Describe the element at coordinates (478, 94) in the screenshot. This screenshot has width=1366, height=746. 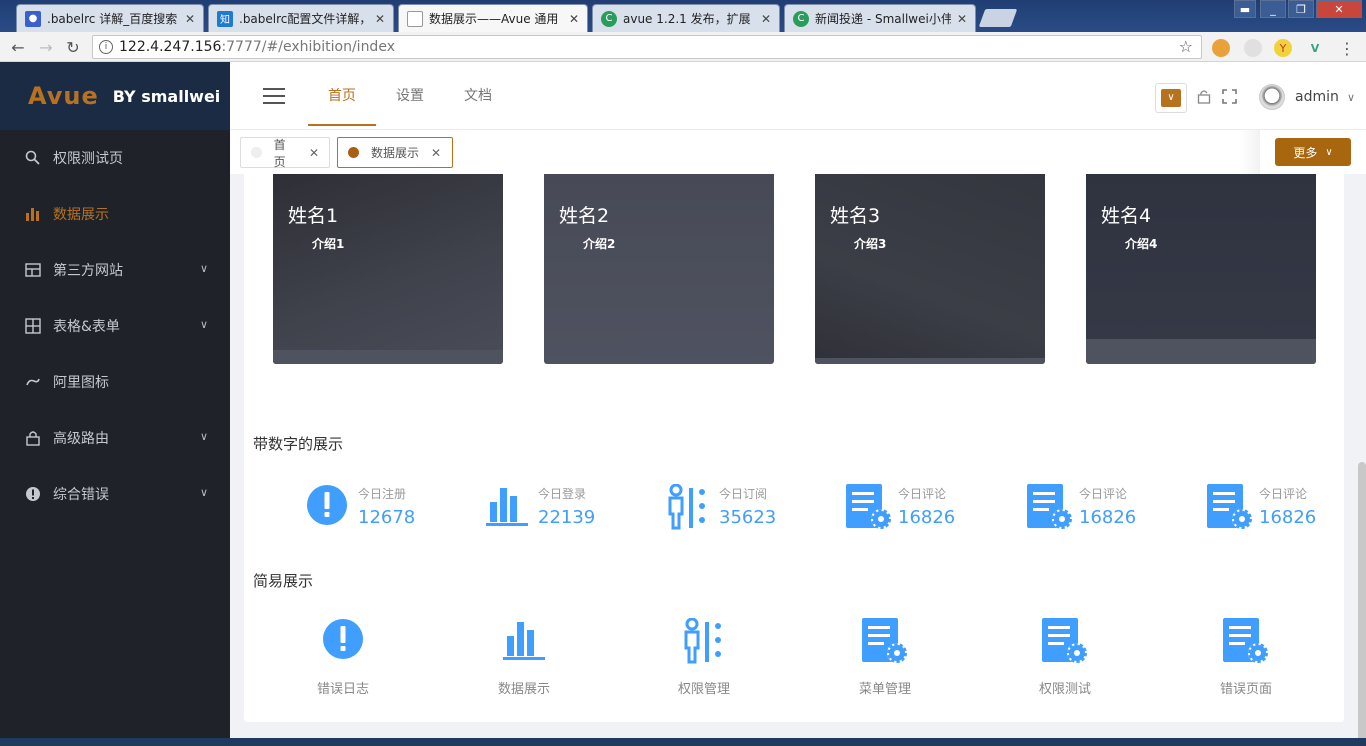
I see `nav-docs: 文档` at that location.